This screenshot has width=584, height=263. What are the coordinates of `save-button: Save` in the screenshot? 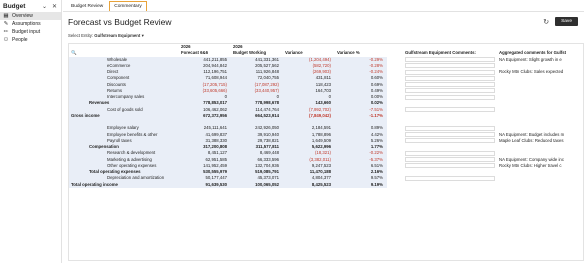 It's located at (566, 21).